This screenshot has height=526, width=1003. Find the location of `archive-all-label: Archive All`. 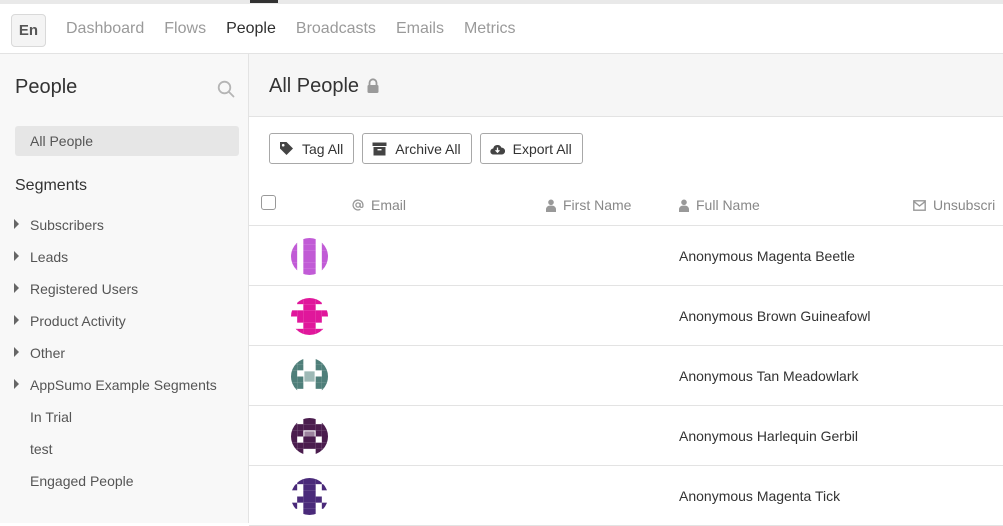

archive-all-label: Archive All is located at coordinates (428, 148).